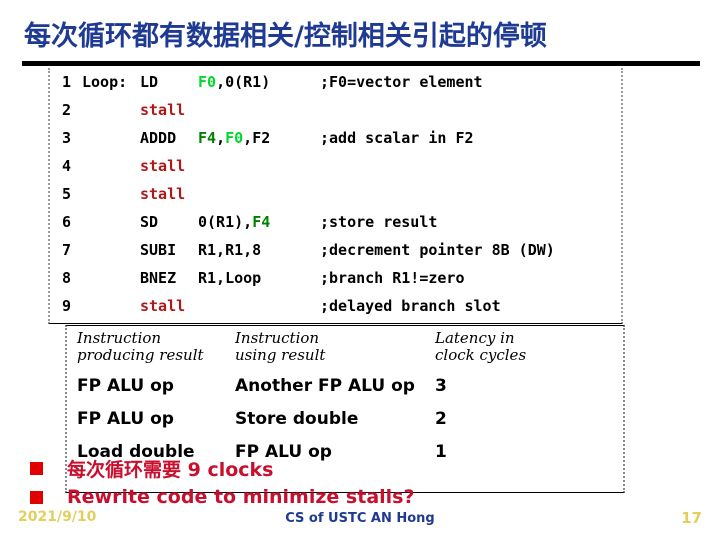 This screenshot has width=720, height=540. Describe the element at coordinates (105, 82) in the screenshot. I see `code-label: Loop:` at that location.